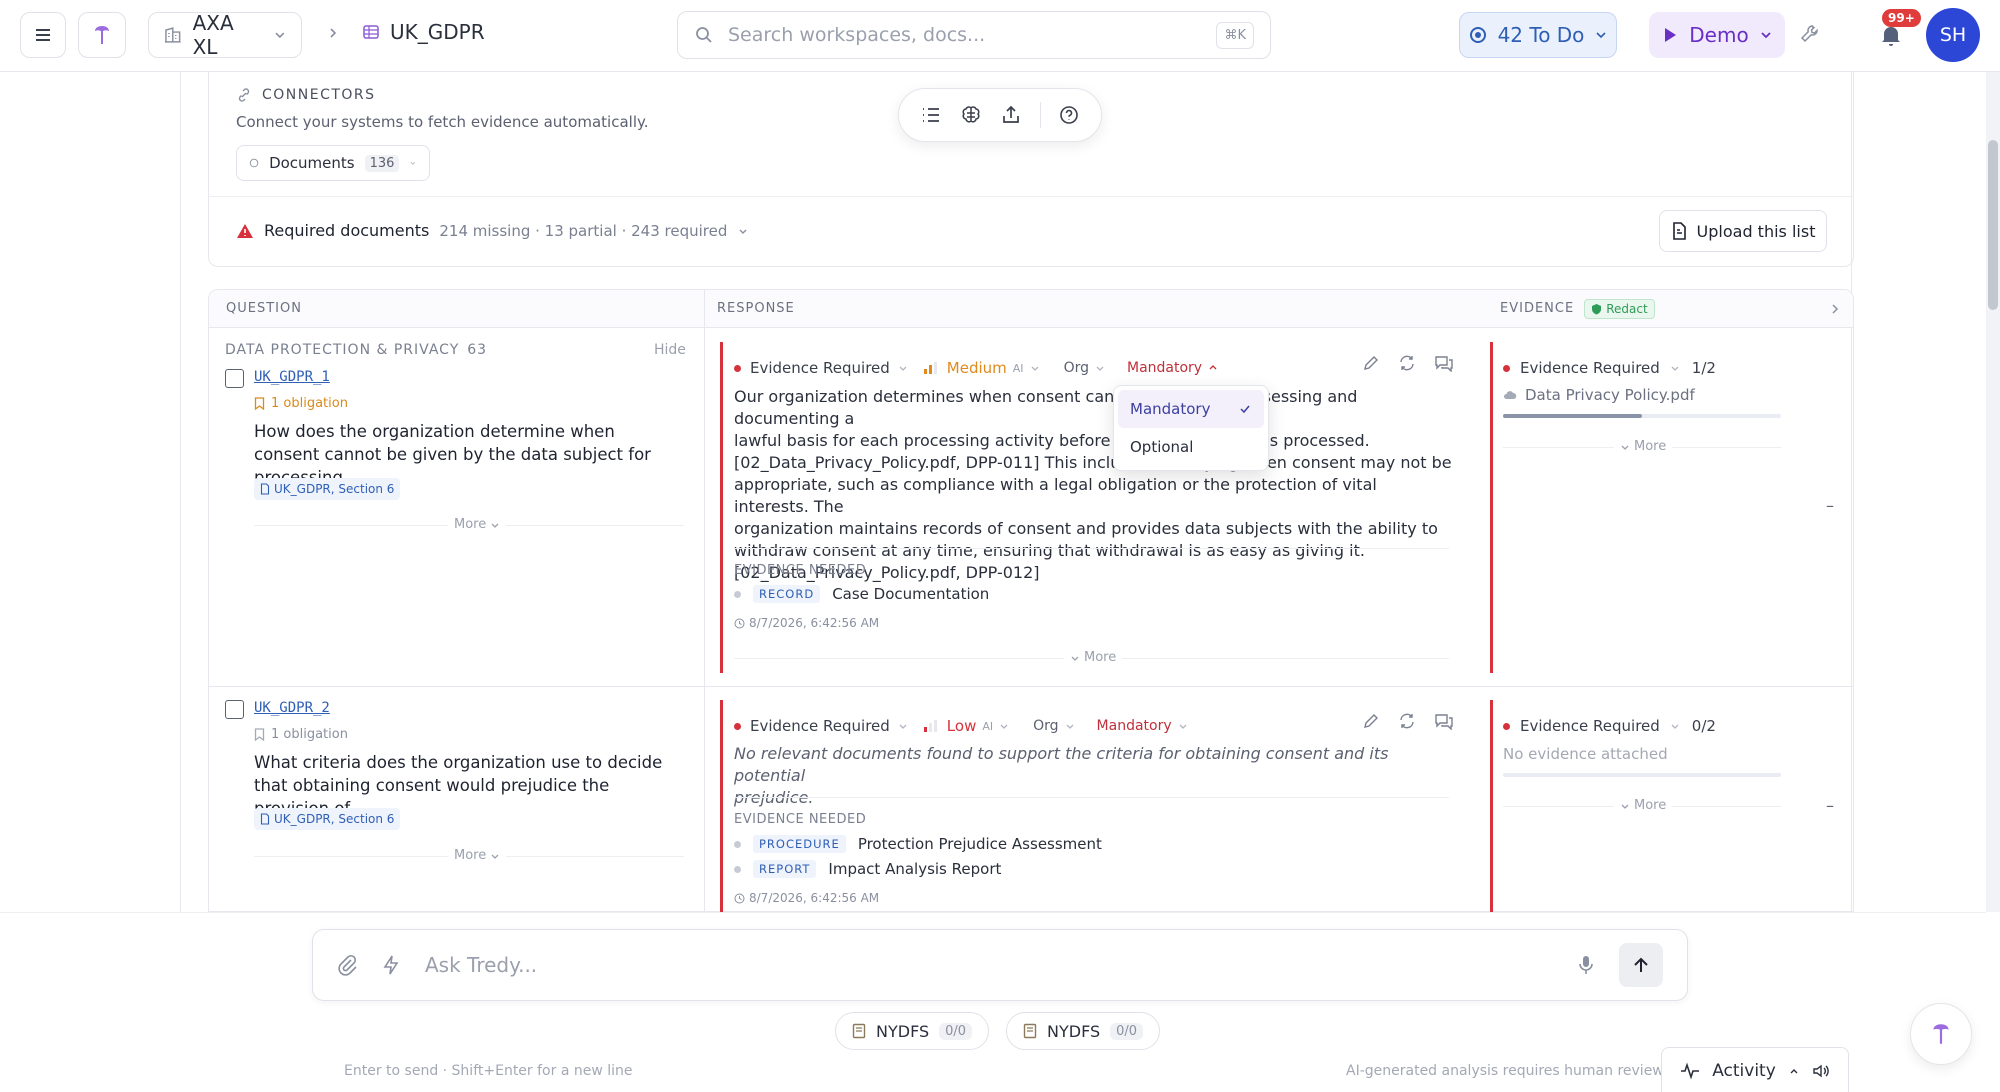 The height and width of the screenshot is (1092, 2000). What do you see at coordinates (1835, 309) in the screenshot?
I see `chevron-right-icon` at bounding box center [1835, 309].